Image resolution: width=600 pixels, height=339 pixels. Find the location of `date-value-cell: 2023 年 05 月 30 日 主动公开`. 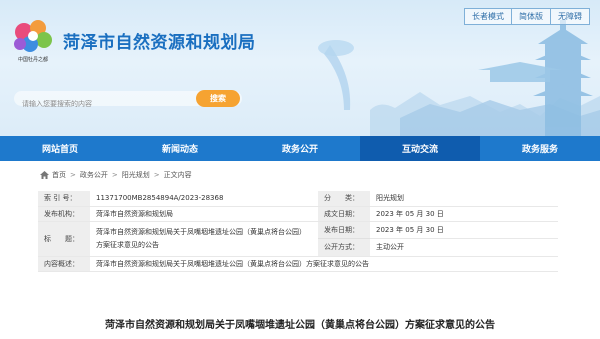

date-value-cell: 2023 年 05 月 30 日 主动公开 is located at coordinates (464, 239).